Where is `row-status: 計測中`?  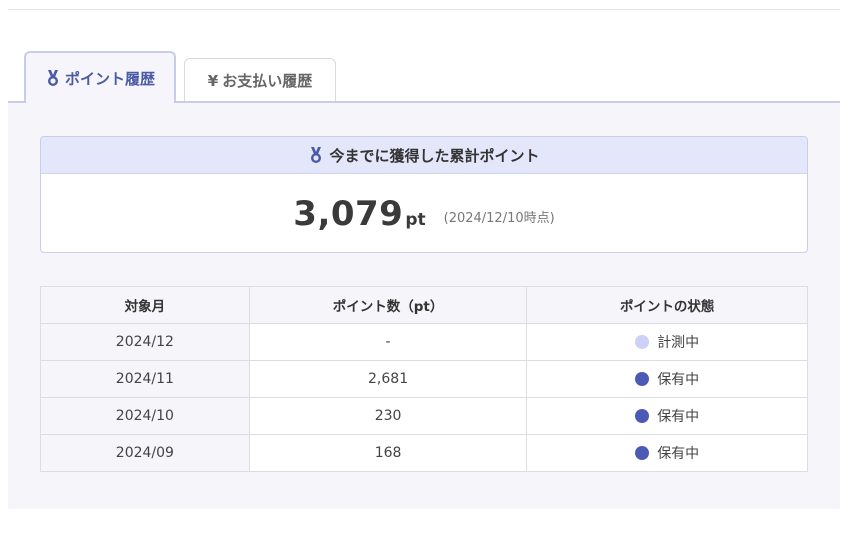
row-status: 計測中 is located at coordinates (667, 342).